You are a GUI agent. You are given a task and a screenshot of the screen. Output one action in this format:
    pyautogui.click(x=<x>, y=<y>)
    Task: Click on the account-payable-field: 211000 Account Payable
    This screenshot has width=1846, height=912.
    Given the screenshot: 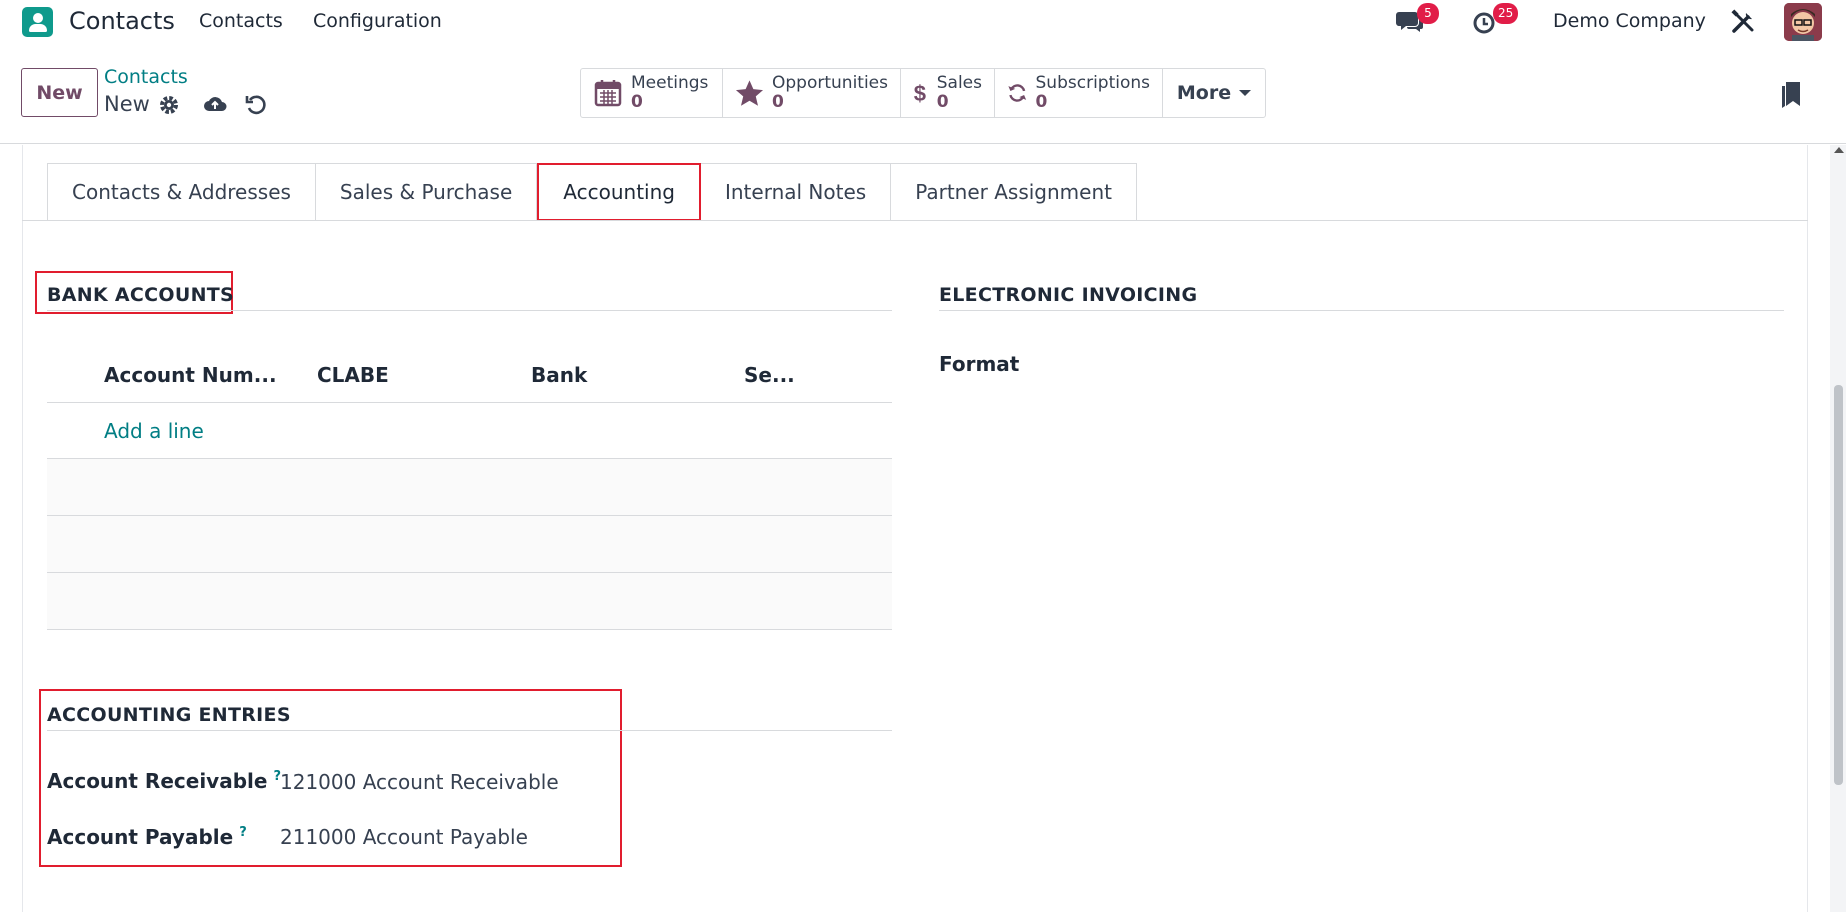 What is the action you would take?
    pyautogui.click(x=404, y=837)
    